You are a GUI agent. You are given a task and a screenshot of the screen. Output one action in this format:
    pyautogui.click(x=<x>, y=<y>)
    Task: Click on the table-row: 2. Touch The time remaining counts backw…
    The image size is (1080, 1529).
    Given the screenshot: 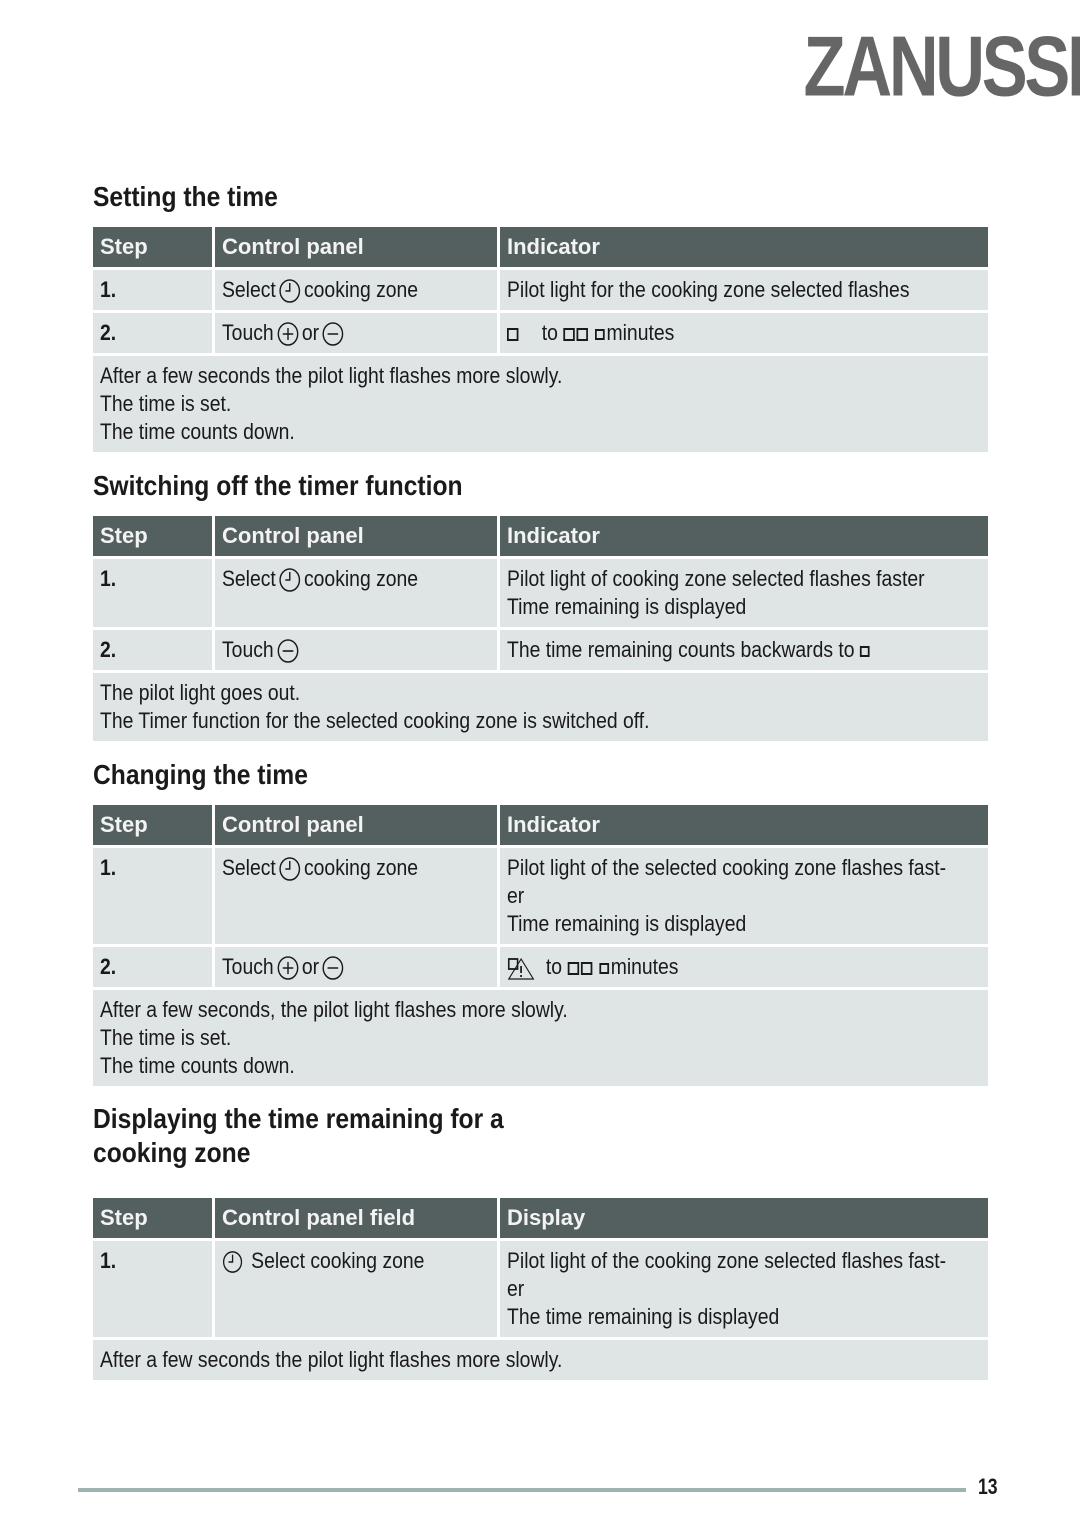 What is the action you would take?
    pyautogui.click(x=540, y=649)
    